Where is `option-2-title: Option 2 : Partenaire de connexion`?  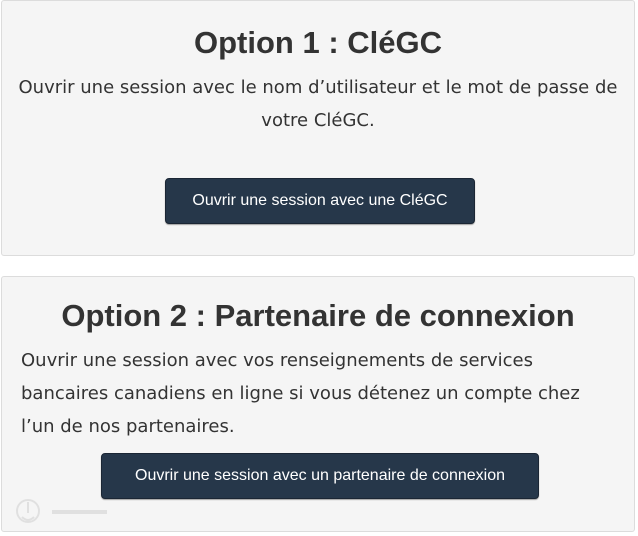 option-2-title: Option 2 : Partenaire de connexion is located at coordinates (318, 315).